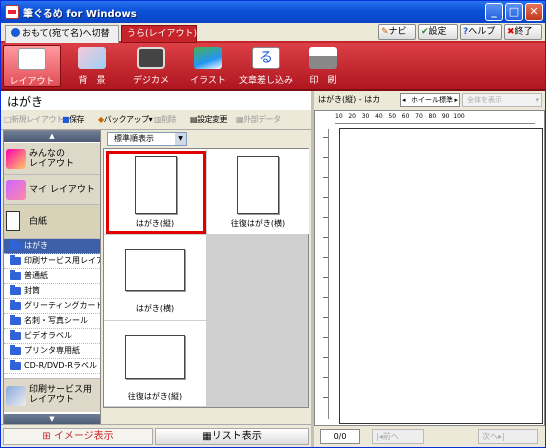 This screenshot has height=448, width=546. I want to click on list-item-label: ビデオラベル, so click(48, 335).